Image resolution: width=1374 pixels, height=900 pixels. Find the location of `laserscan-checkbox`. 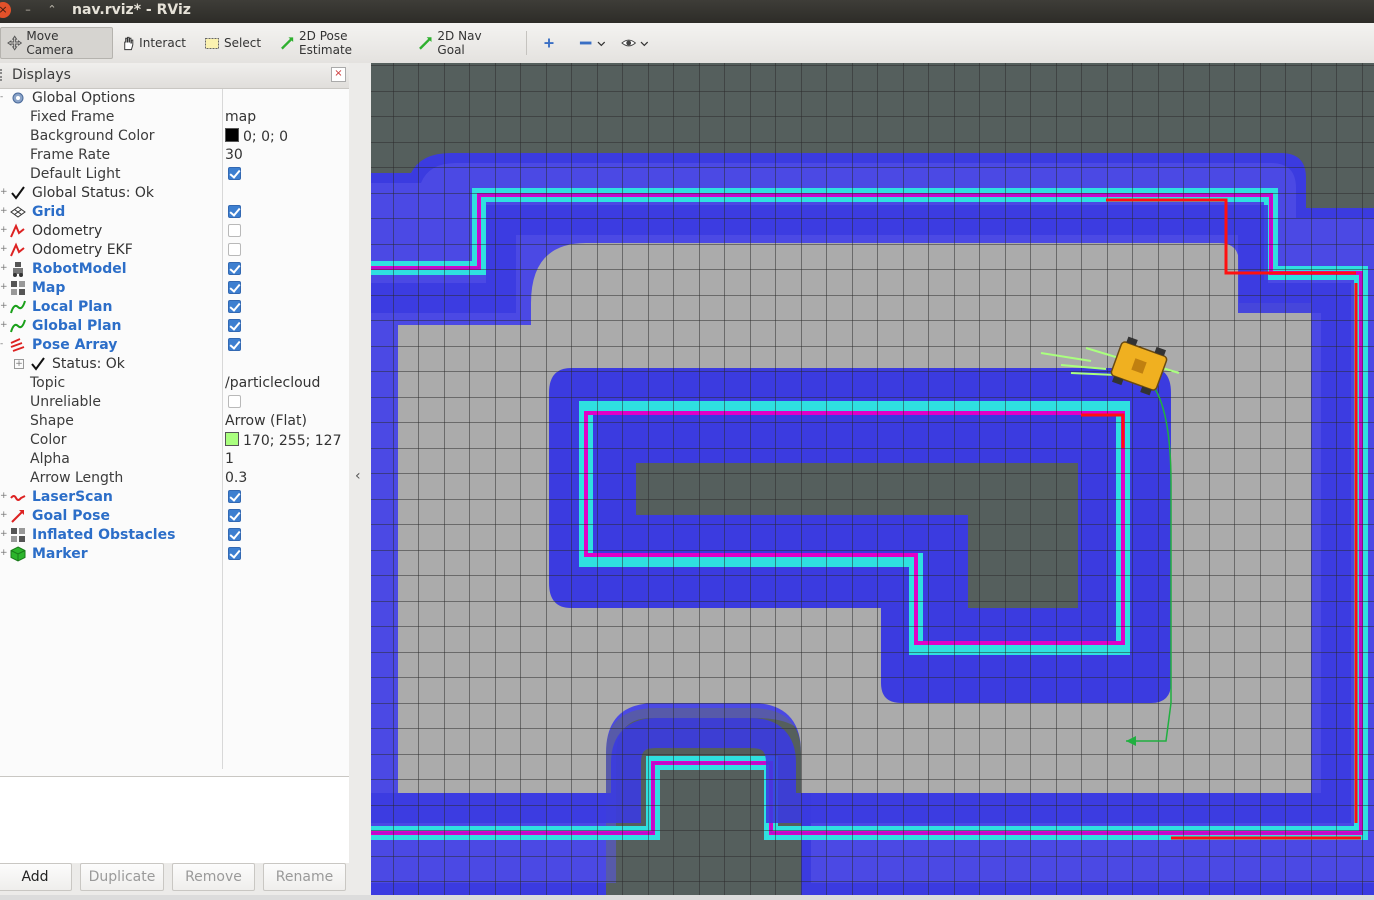

laserscan-checkbox is located at coordinates (234, 496).